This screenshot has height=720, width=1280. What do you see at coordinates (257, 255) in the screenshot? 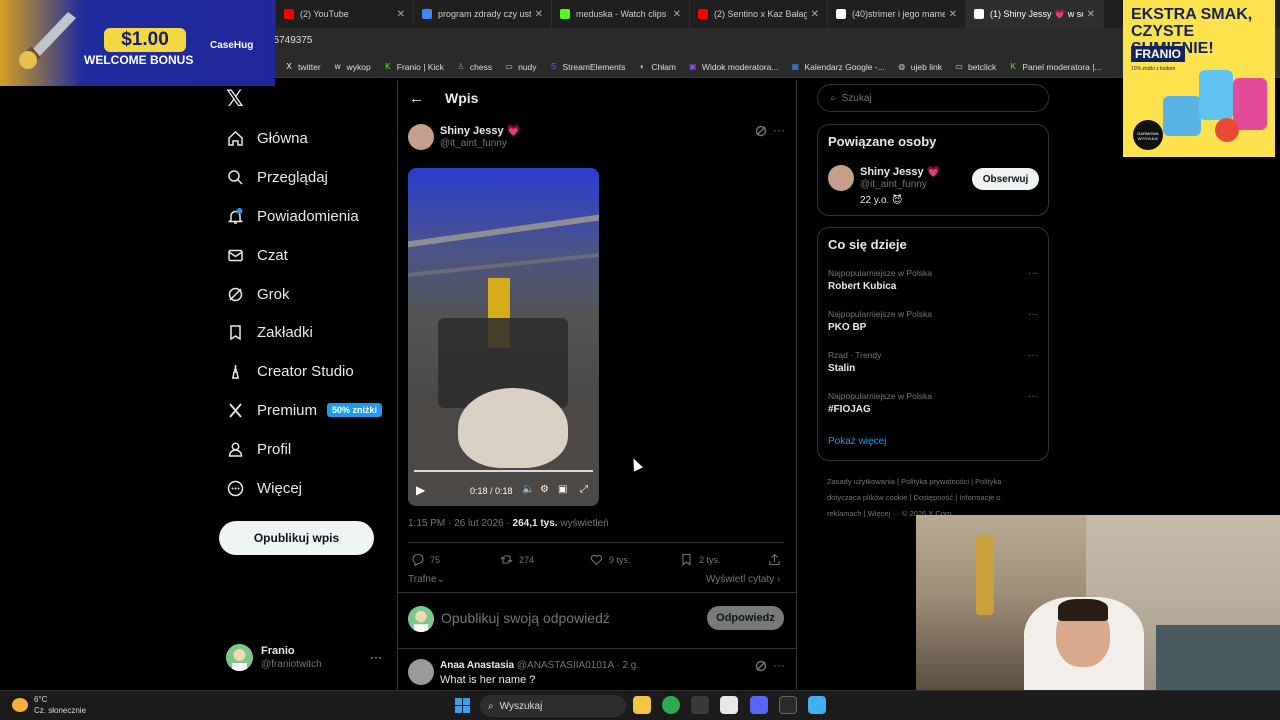
I see `nav-item: Czat` at bounding box center [257, 255].